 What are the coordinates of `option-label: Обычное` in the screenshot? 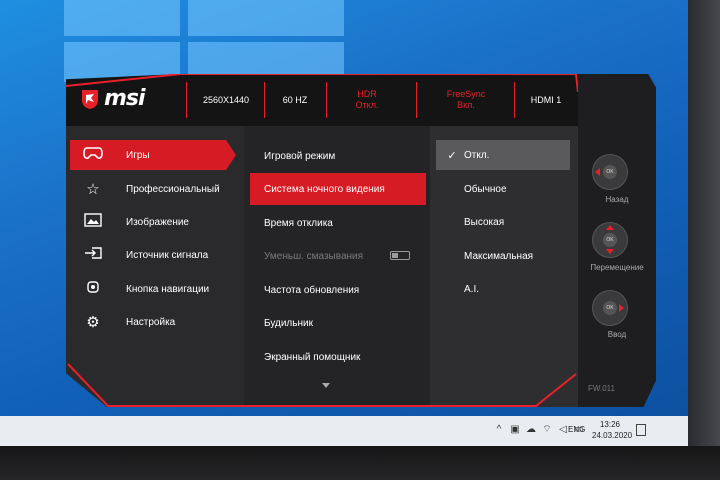 It's located at (485, 189).